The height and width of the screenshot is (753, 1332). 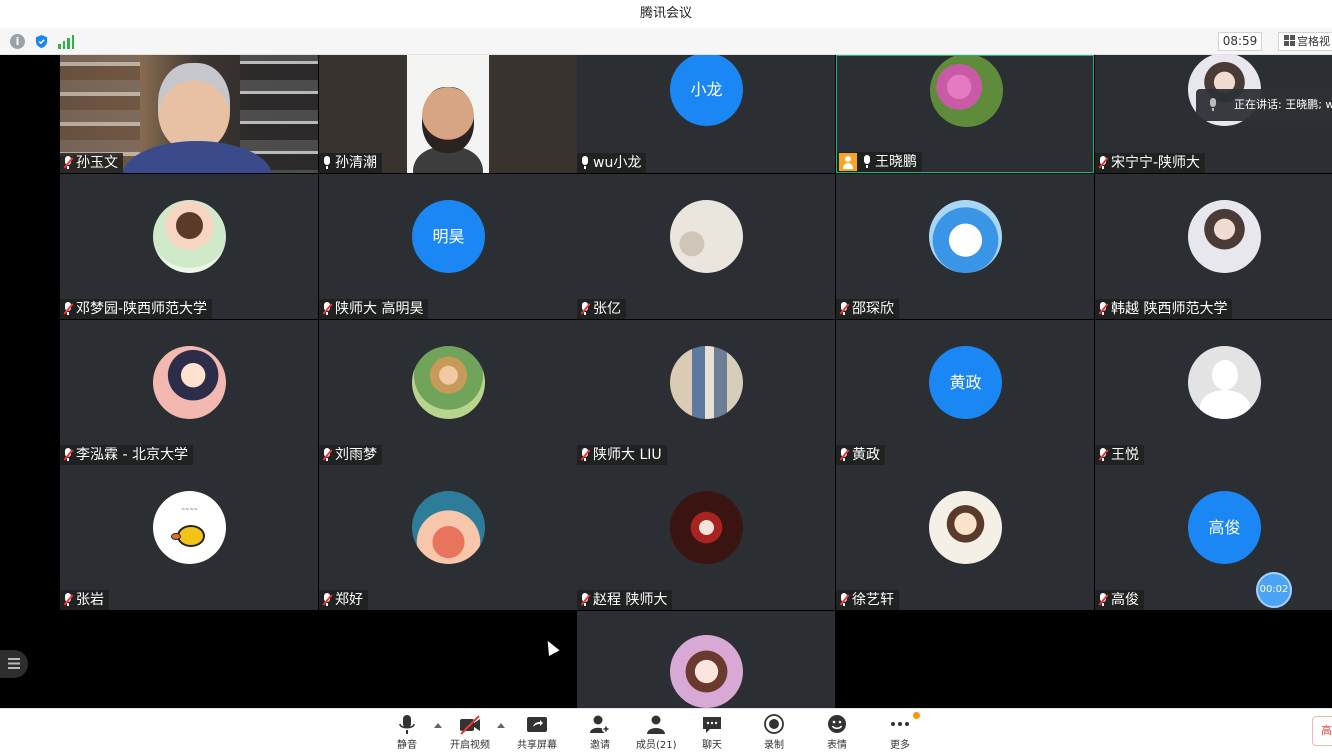 I want to click on meeting-clock: 08:59, so click(x=1240, y=41).